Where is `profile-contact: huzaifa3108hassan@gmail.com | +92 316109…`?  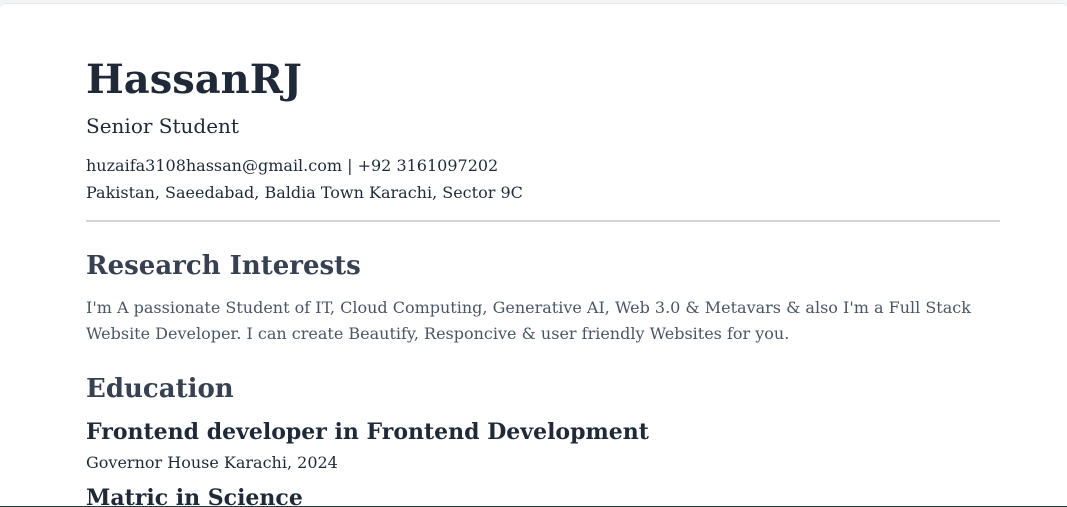 profile-contact: huzaifa3108hassan@gmail.com | +92 316109… is located at coordinates (292, 165).